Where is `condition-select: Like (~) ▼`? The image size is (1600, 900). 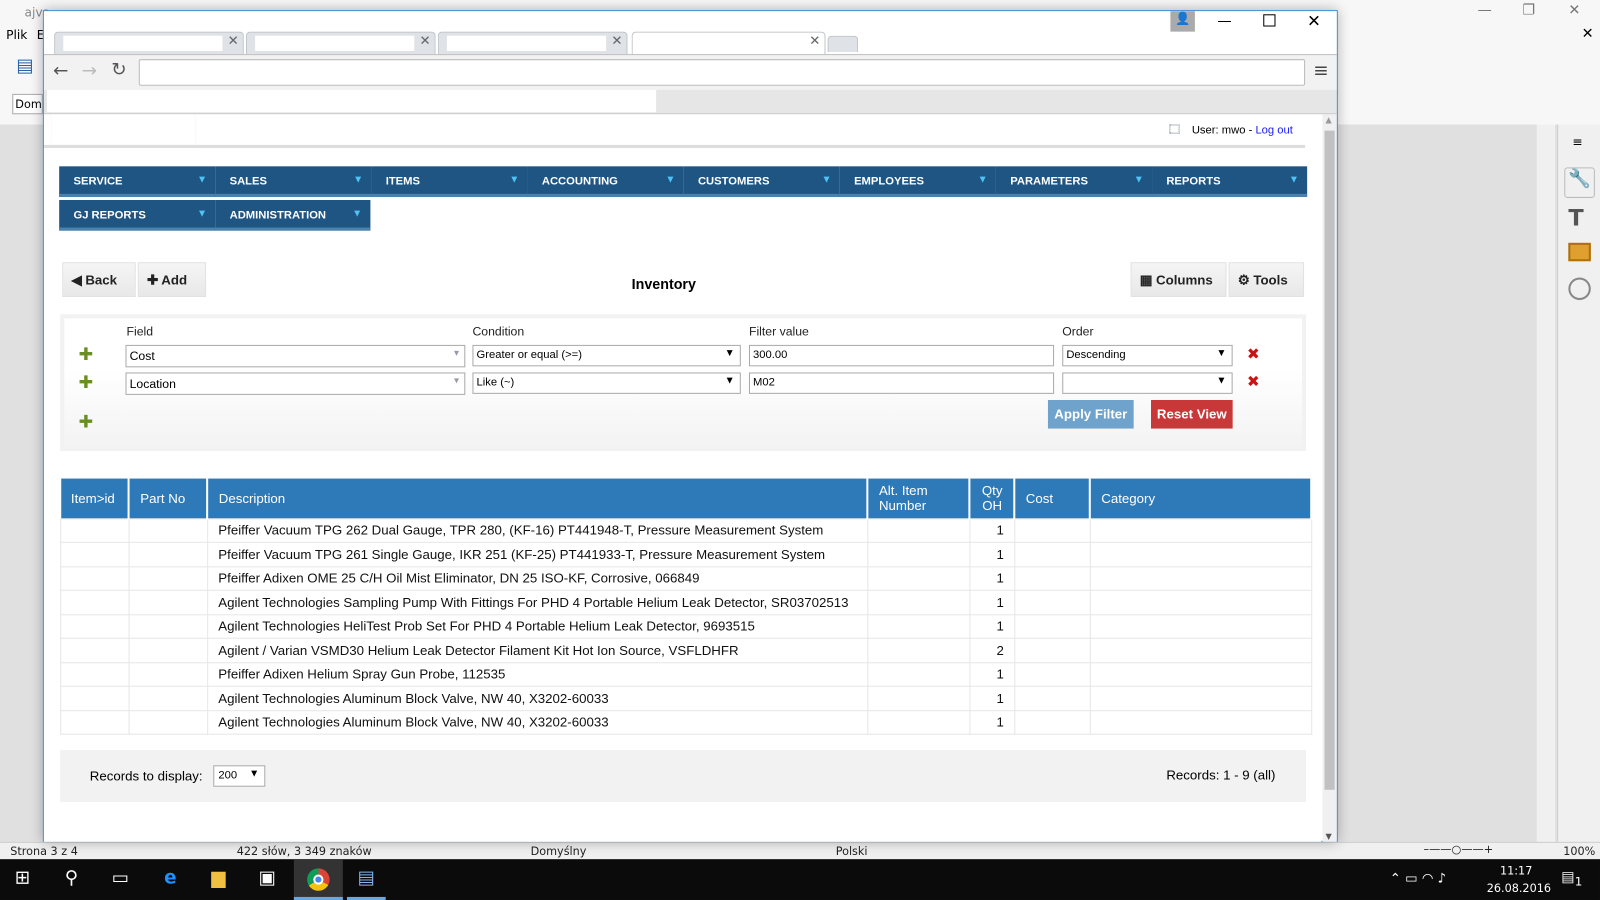
condition-select: Like (~) ▼ is located at coordinates (606, 383).